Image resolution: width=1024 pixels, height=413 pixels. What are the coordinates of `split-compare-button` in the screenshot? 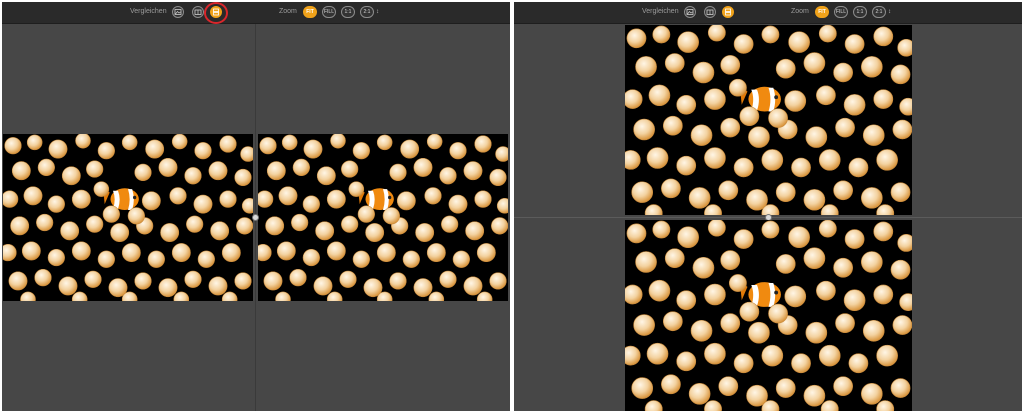 It's located at (728, 12).